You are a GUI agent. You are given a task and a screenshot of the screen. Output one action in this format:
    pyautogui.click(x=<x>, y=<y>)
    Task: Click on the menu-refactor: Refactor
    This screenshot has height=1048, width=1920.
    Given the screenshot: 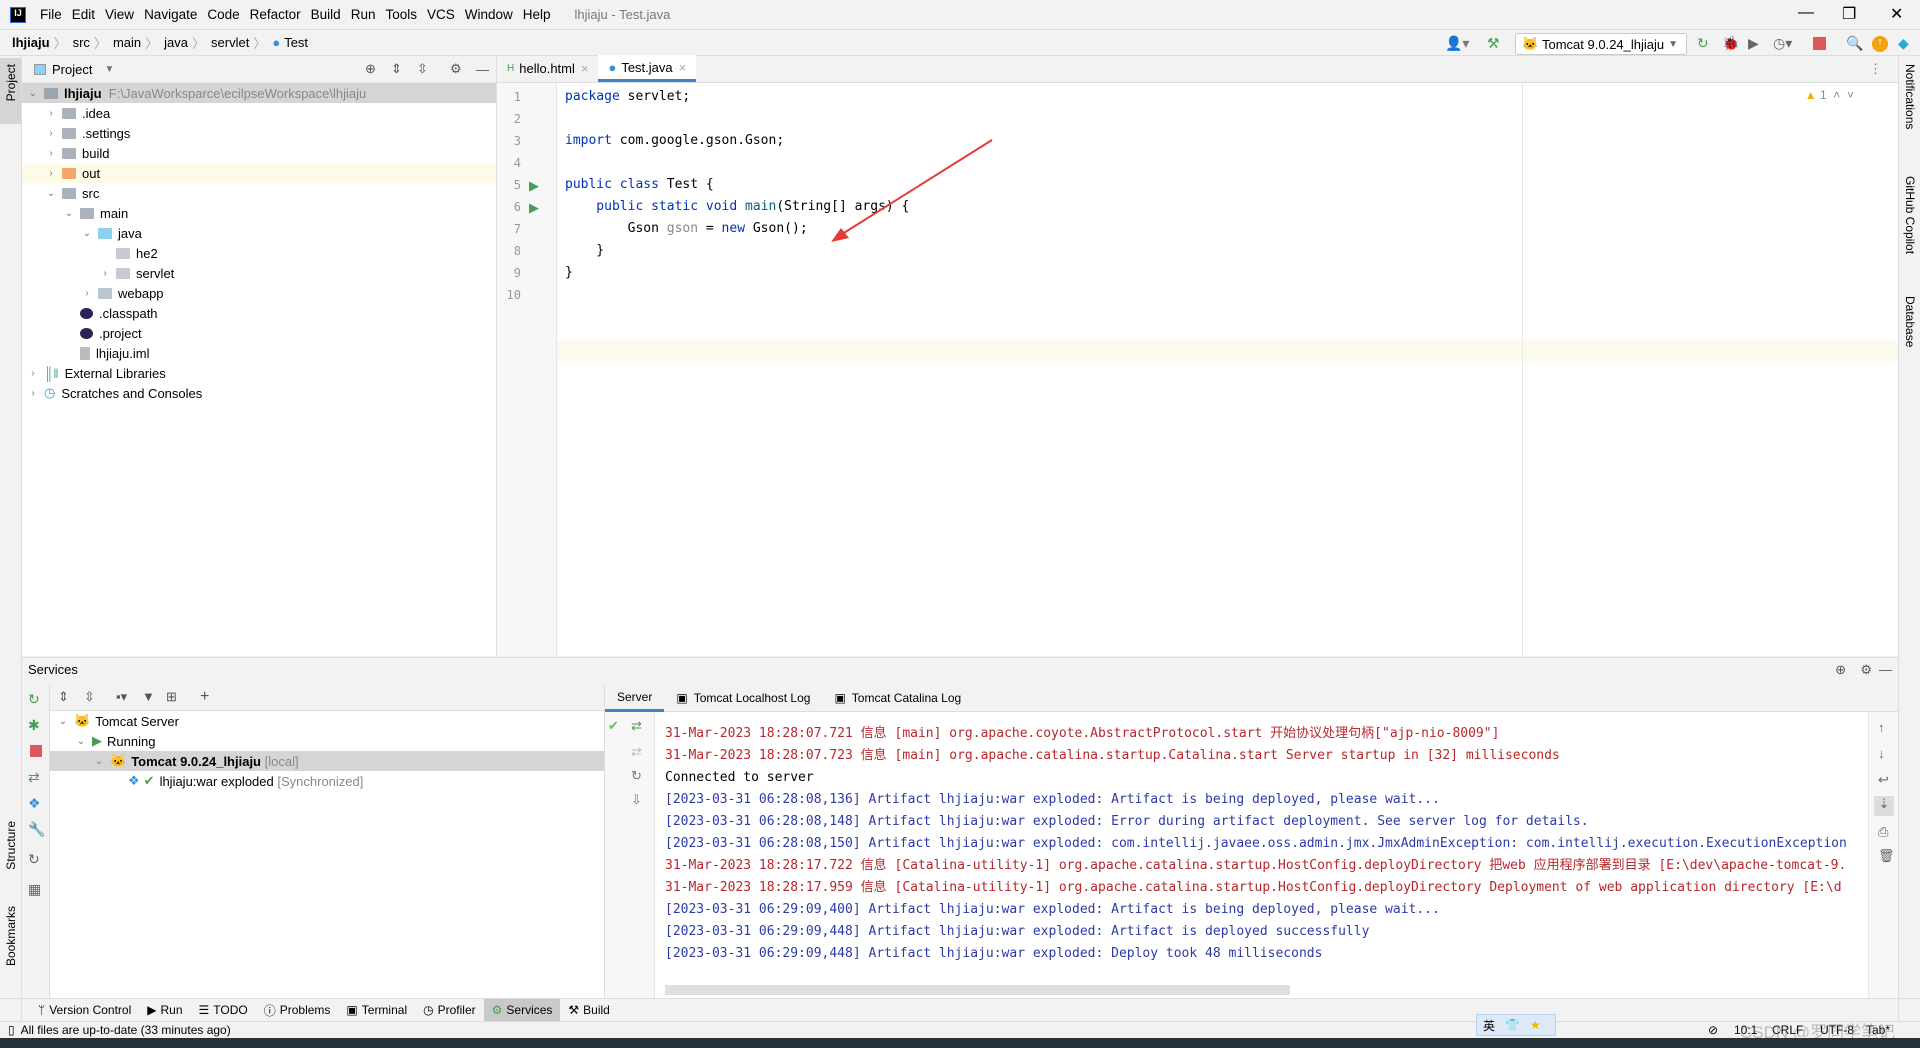 What is the action you would take?
    pyautogui.click(x=275, y=14)
    